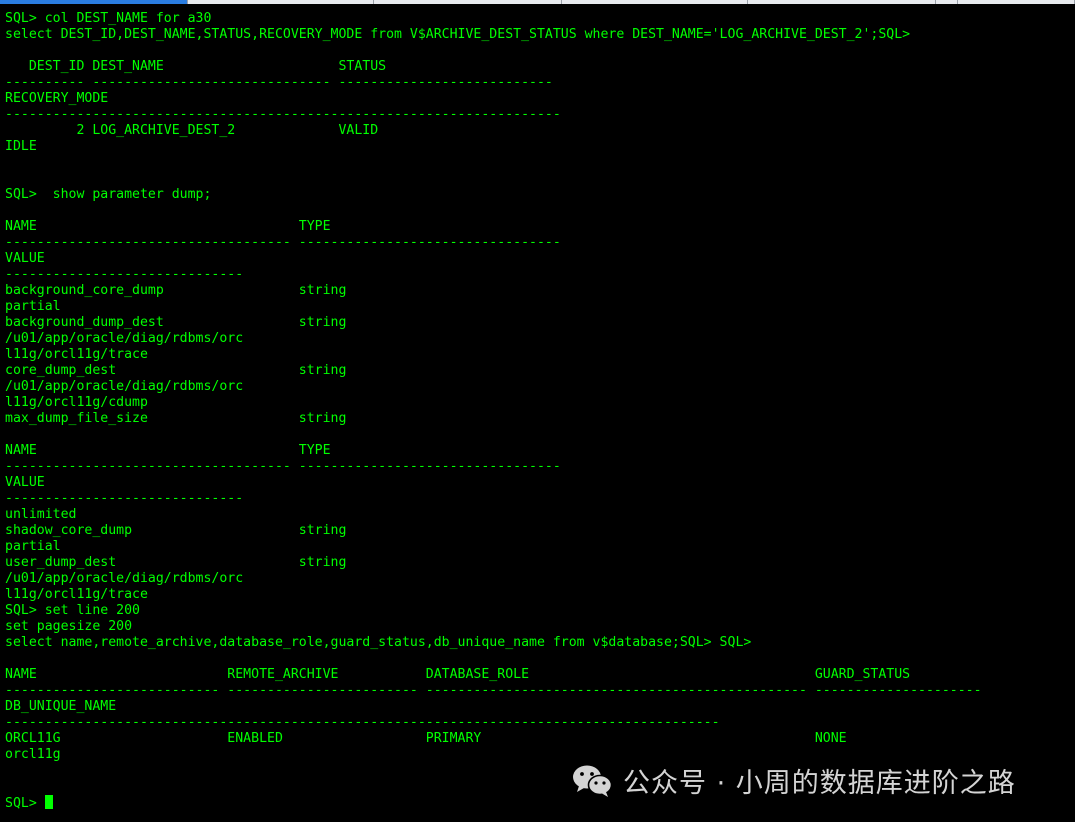 The height and width of the screenshot is (822, 1075). Describe the element at coordinates (94, 2) in the screenshot. I see `tab-active` at that location.